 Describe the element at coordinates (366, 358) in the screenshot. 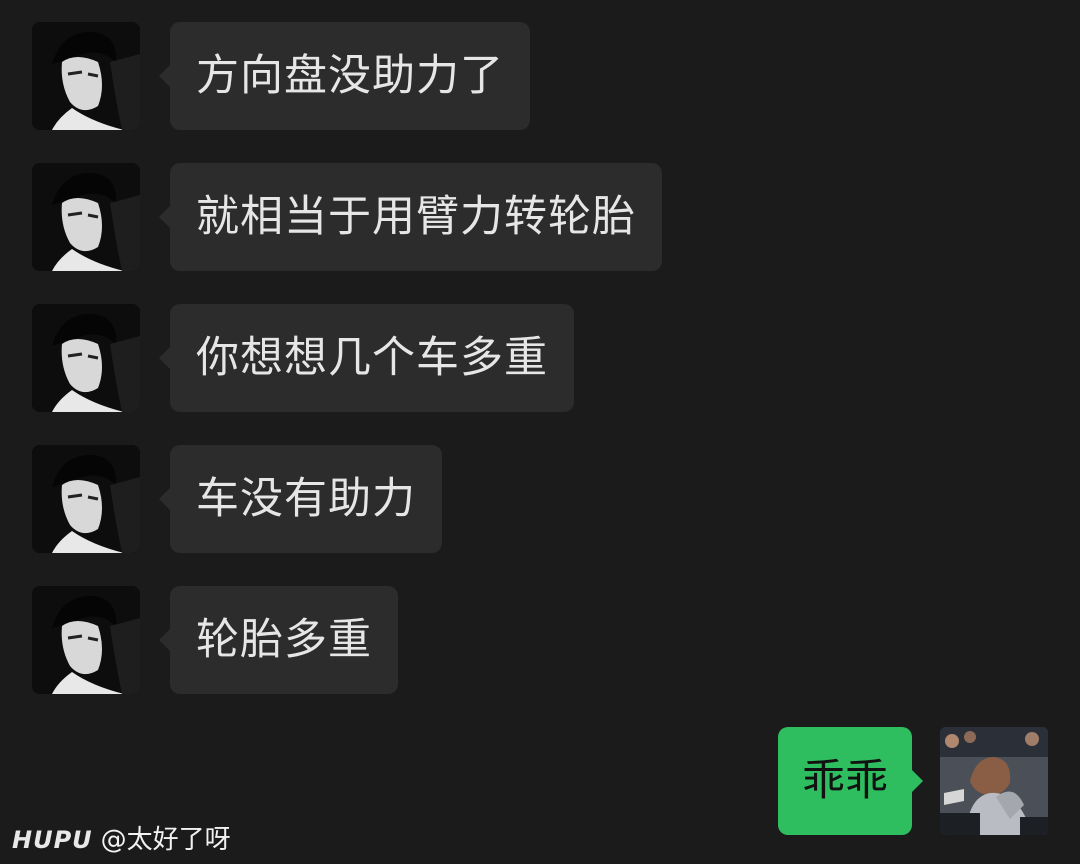

I see `message-bubble: 你想想几个车多重` at that location.